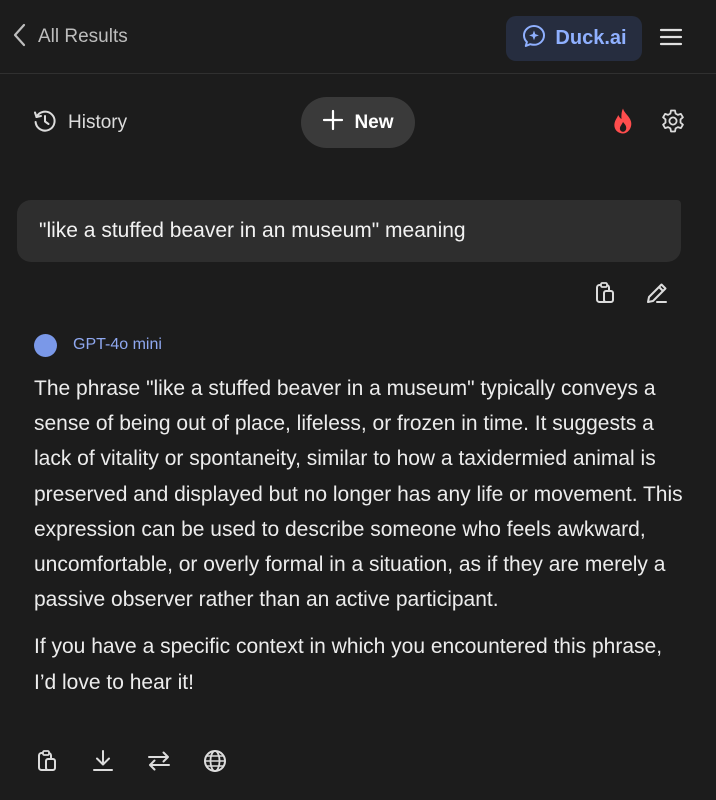  I want to click on user-message-actions, so click(631, 295).